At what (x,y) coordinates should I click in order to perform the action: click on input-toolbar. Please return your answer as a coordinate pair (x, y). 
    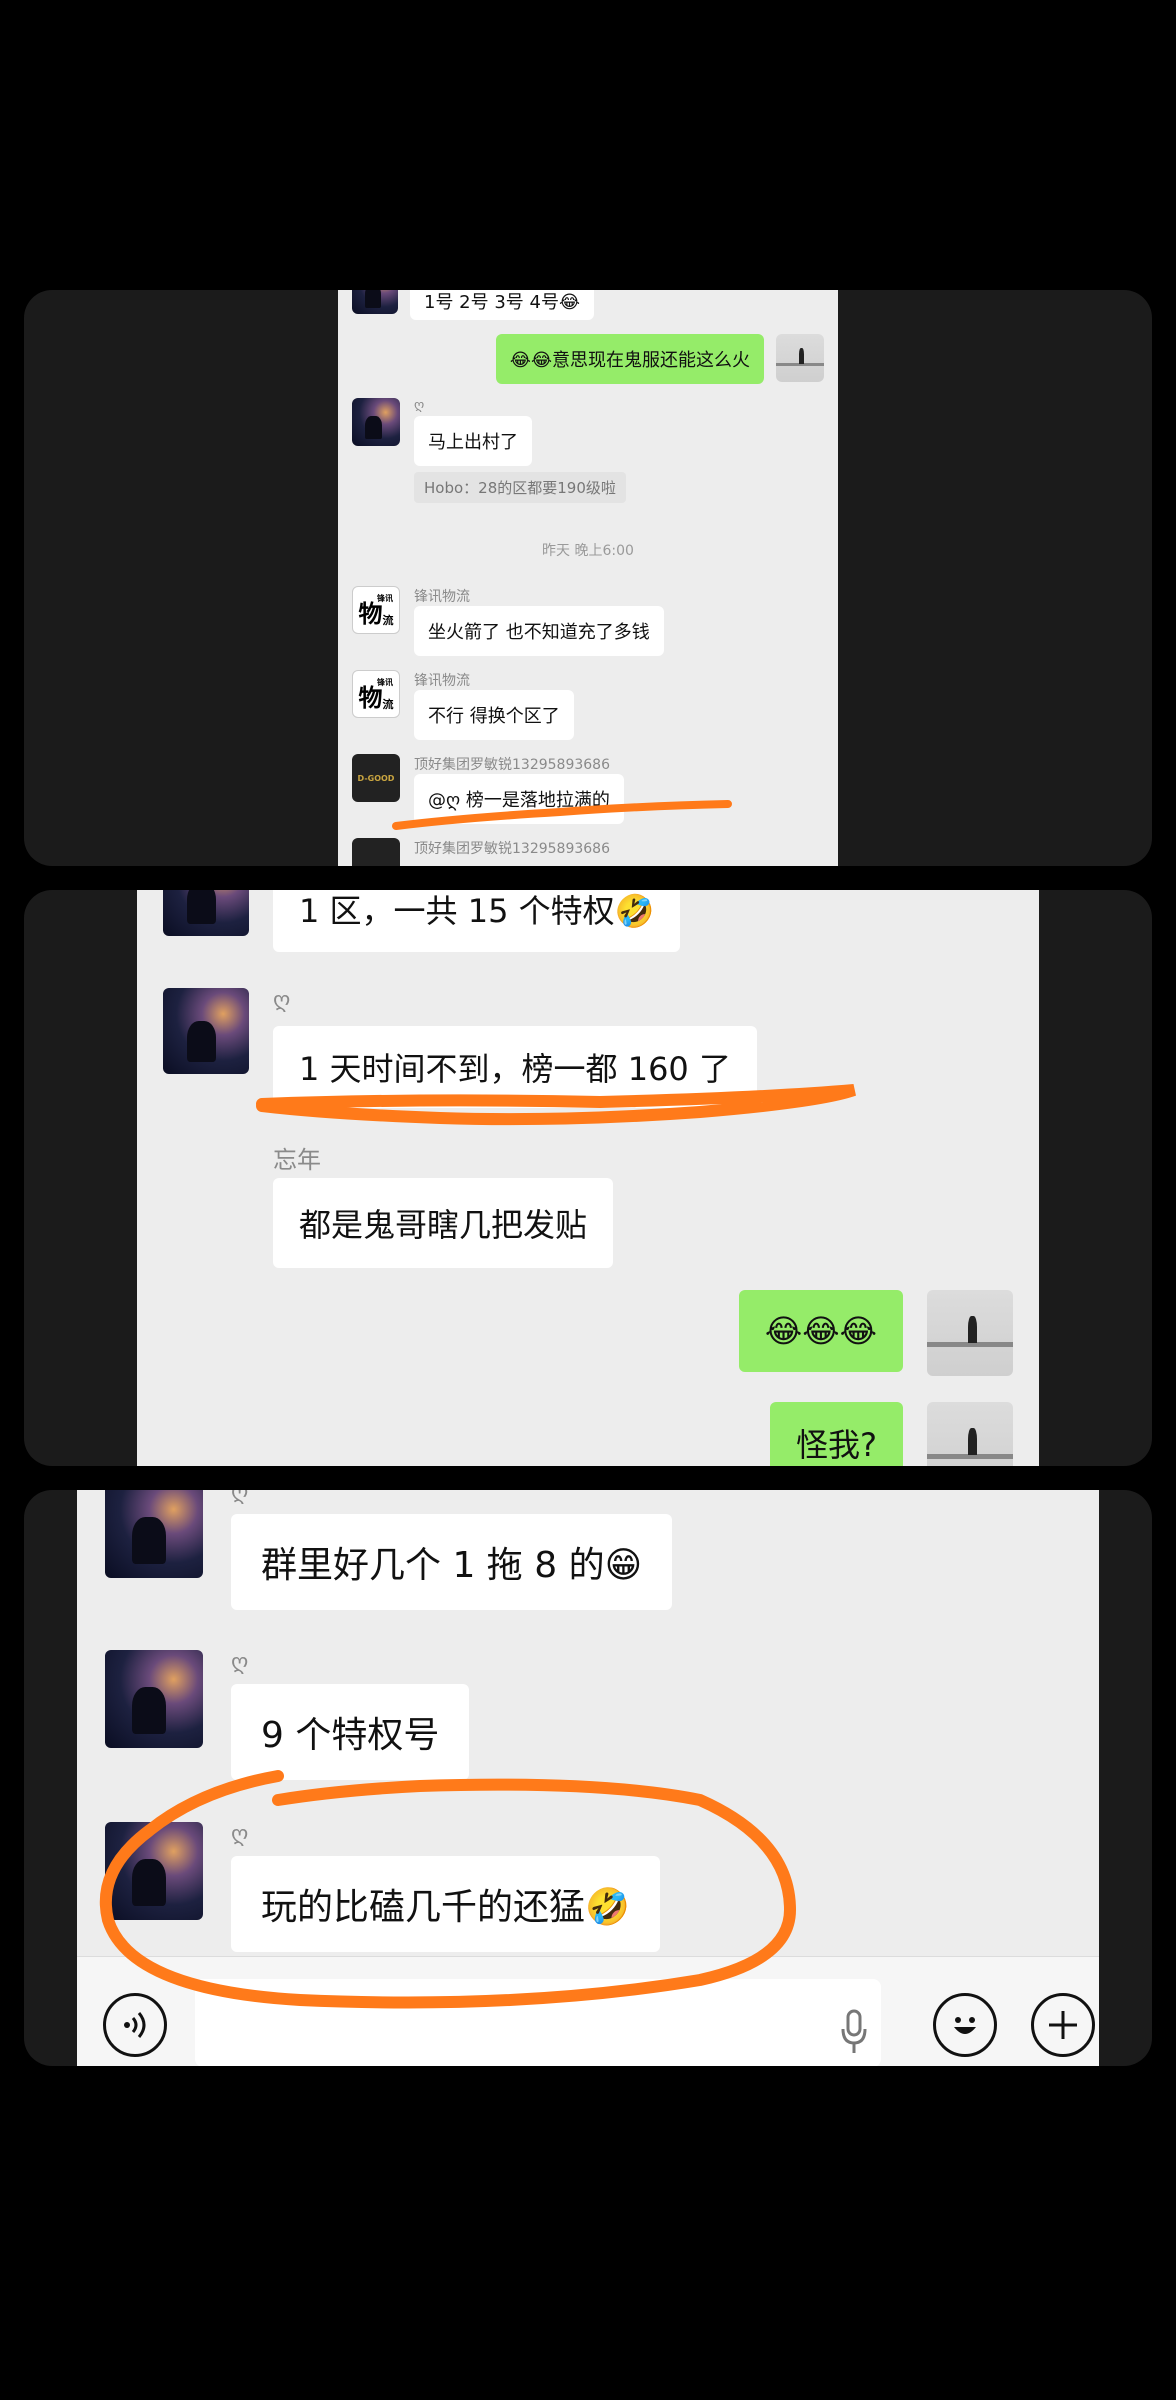
    Looking at the image, I should click on (588, 2011).